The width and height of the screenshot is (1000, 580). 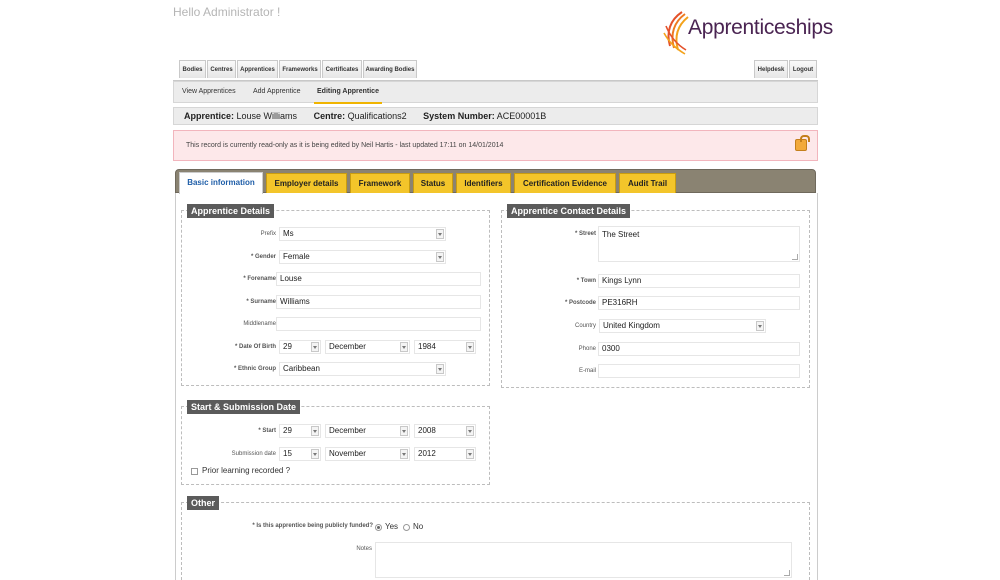 I want to click on submission-month-value: November, so click(x=347, y=453).